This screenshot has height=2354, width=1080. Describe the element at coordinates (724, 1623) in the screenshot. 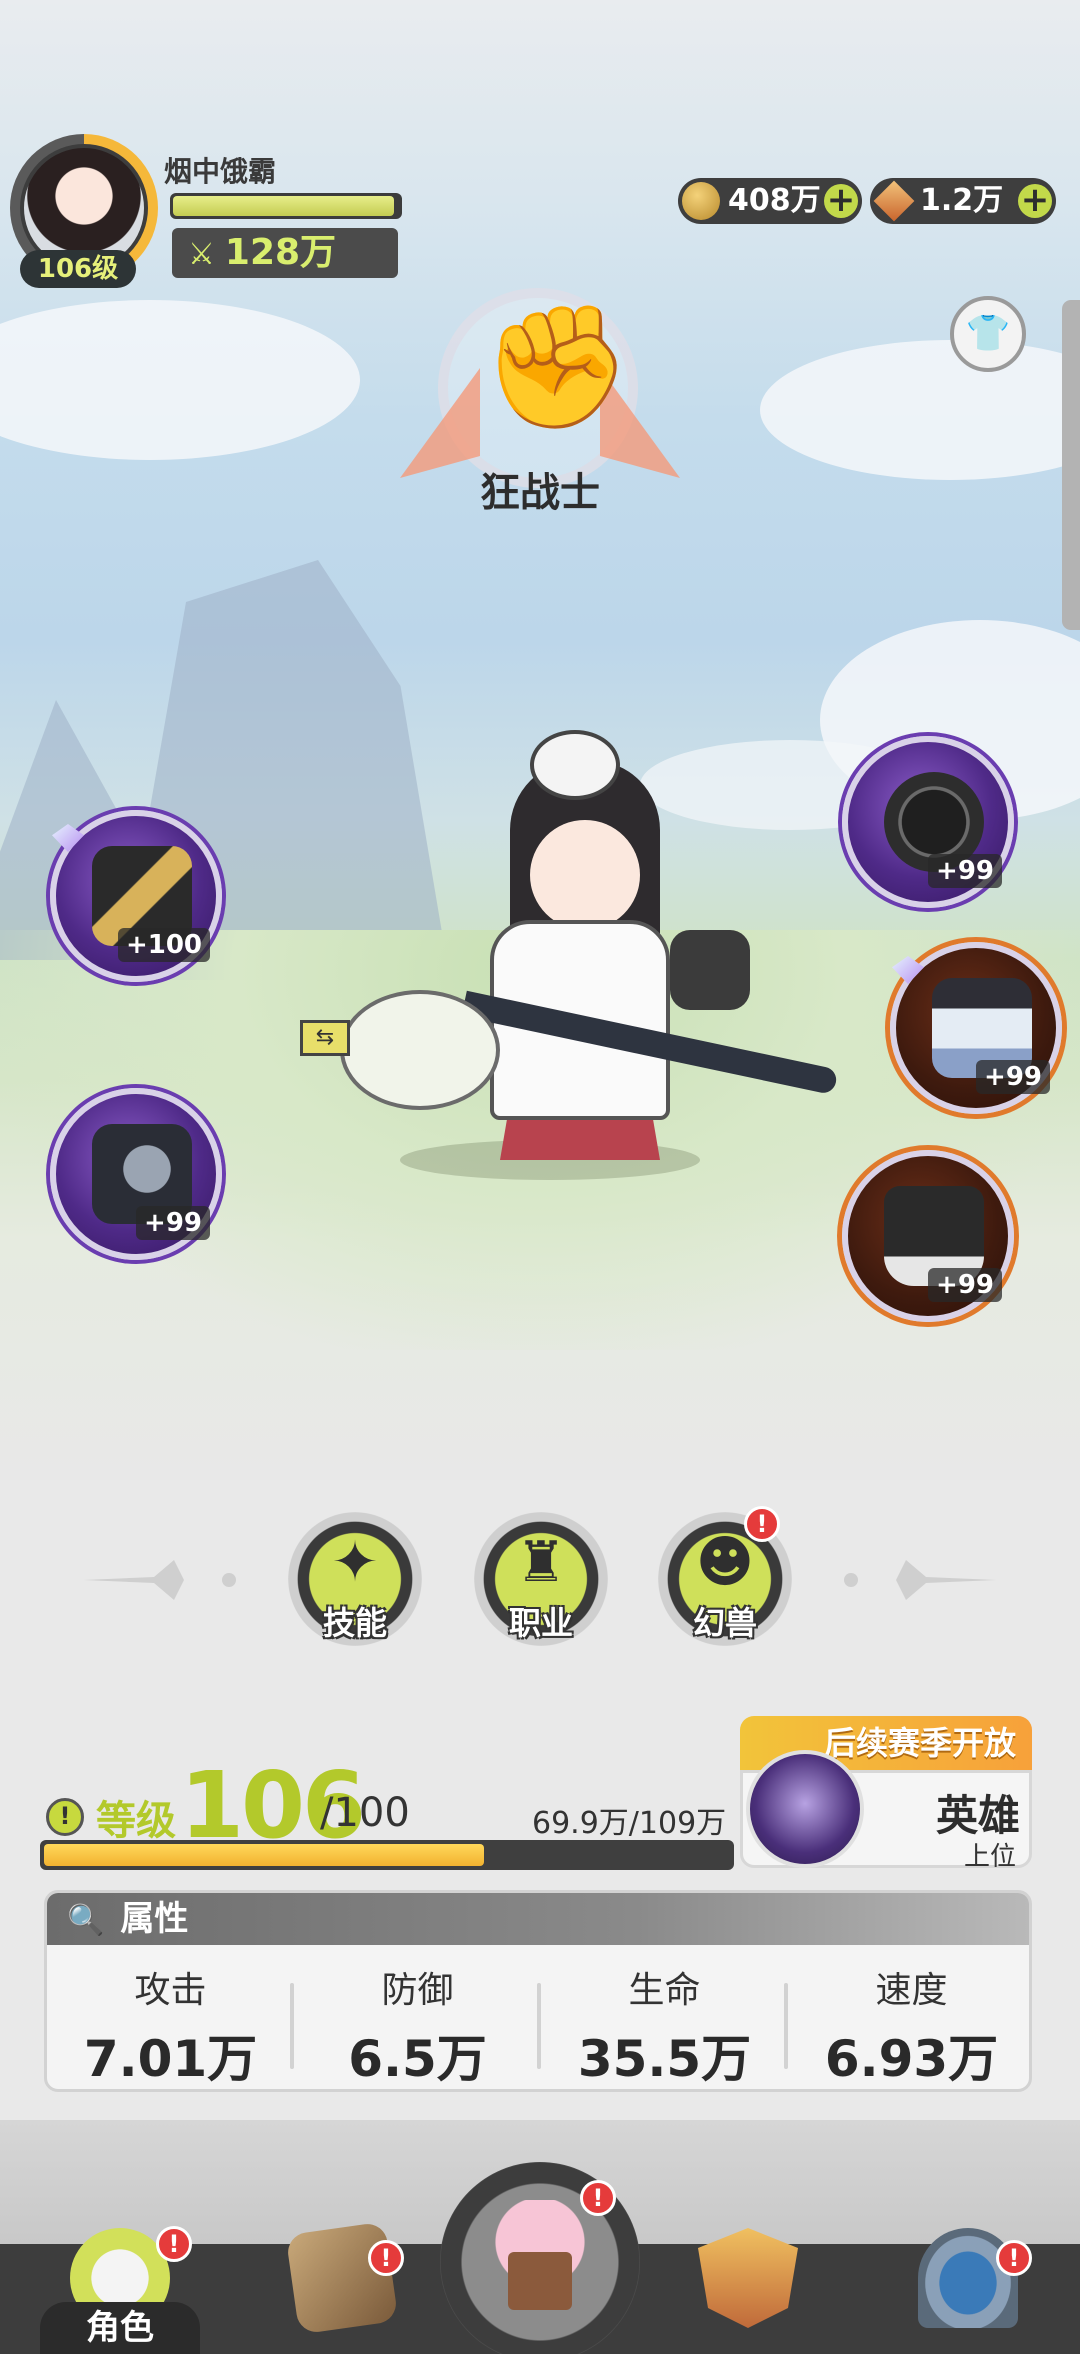

I see `beast-label: 幻兽` at that location.